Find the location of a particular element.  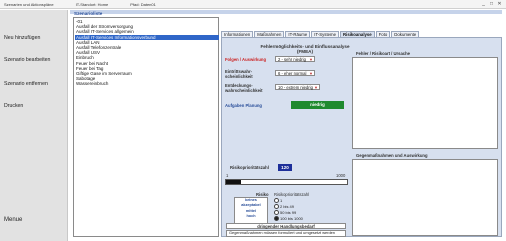

fehler-title: Fehler / Risikoart / Ursache is located at coordinates (383, 53).